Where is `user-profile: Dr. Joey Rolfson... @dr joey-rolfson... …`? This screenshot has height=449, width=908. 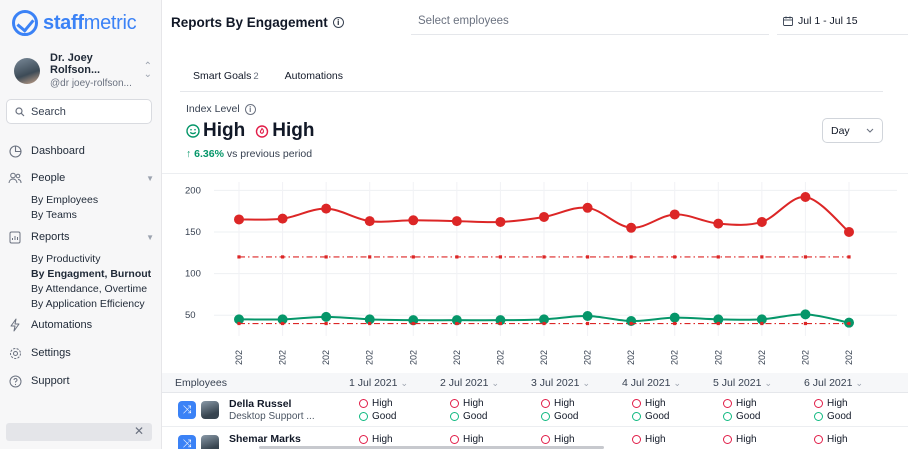
user-profile: Dr. Joey Rolfson... @dr joey-rolfson... … is located at coordinates (83, 70).